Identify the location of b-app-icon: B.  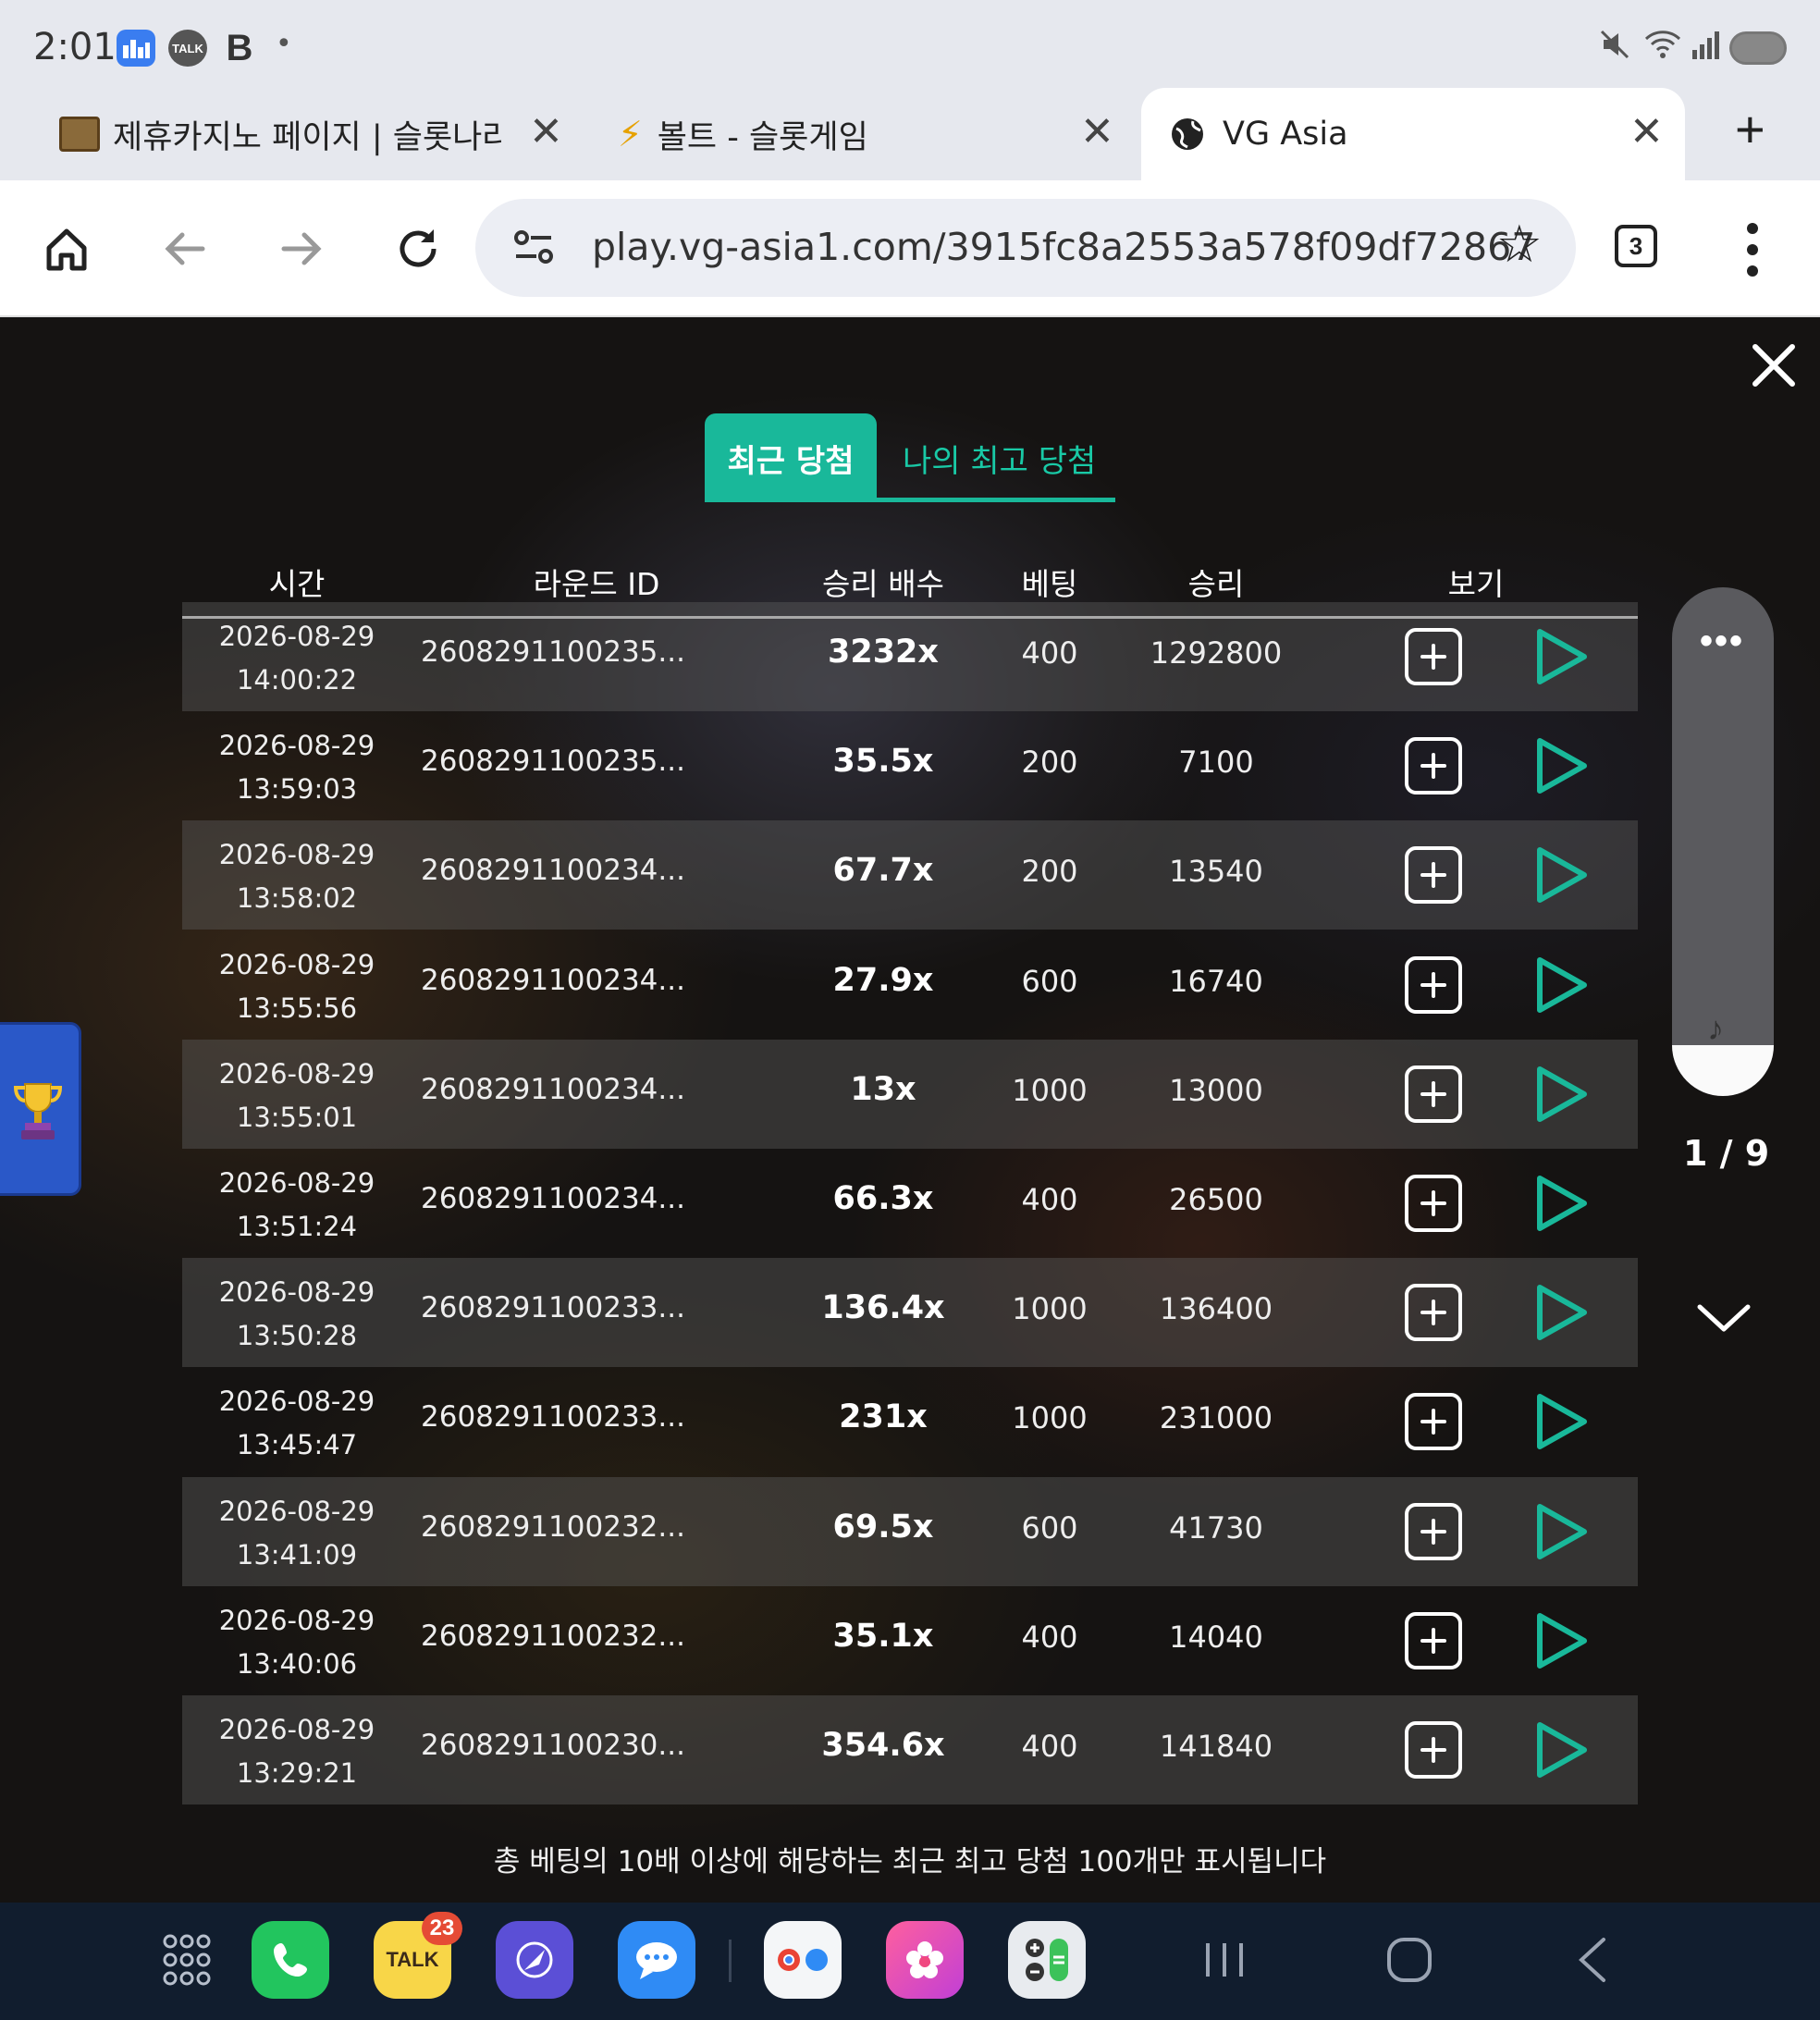
(239, 48).